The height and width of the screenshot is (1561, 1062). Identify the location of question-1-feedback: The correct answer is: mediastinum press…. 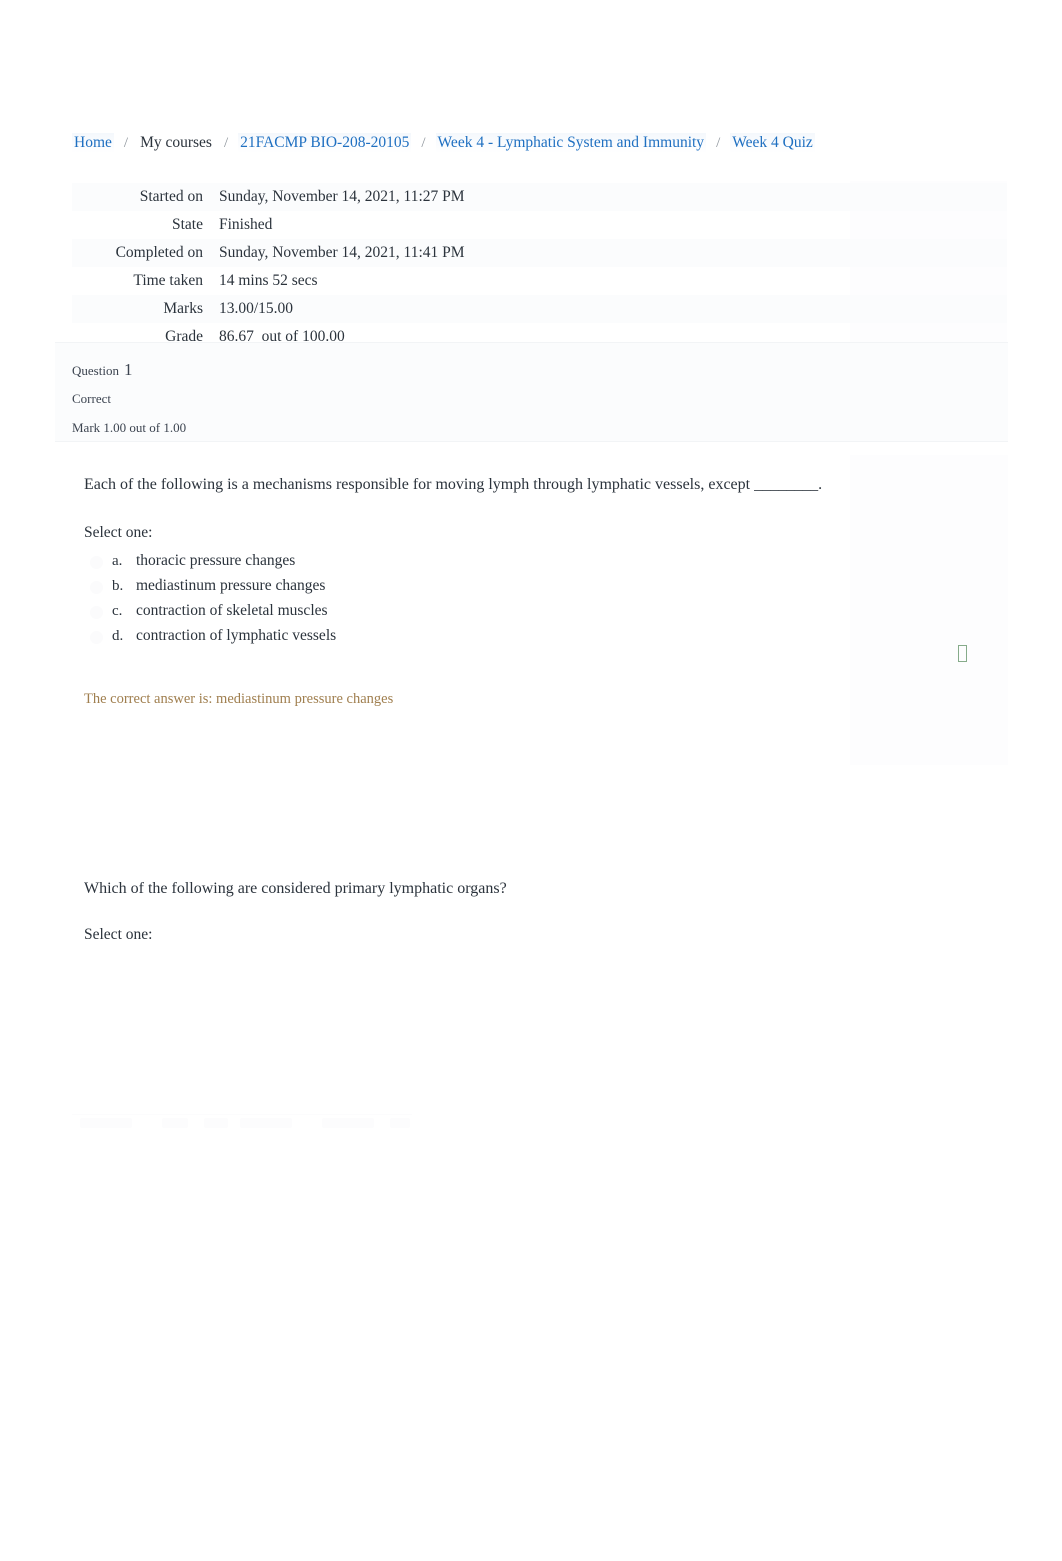
(239, 699).